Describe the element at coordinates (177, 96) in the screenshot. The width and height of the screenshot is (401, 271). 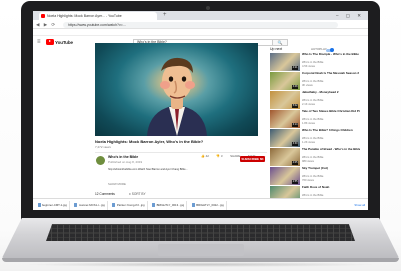
I see `puppet-character-image` at that location.